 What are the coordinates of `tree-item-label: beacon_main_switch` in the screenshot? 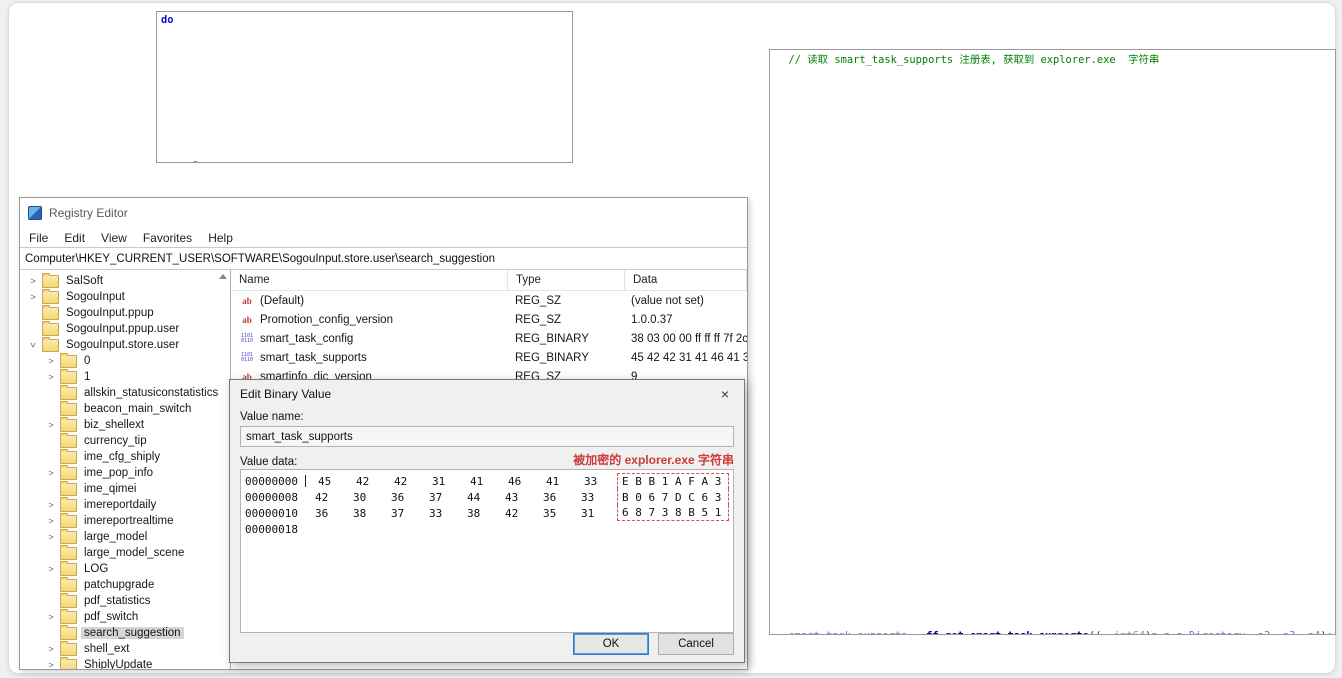 It's located at (138, 409).